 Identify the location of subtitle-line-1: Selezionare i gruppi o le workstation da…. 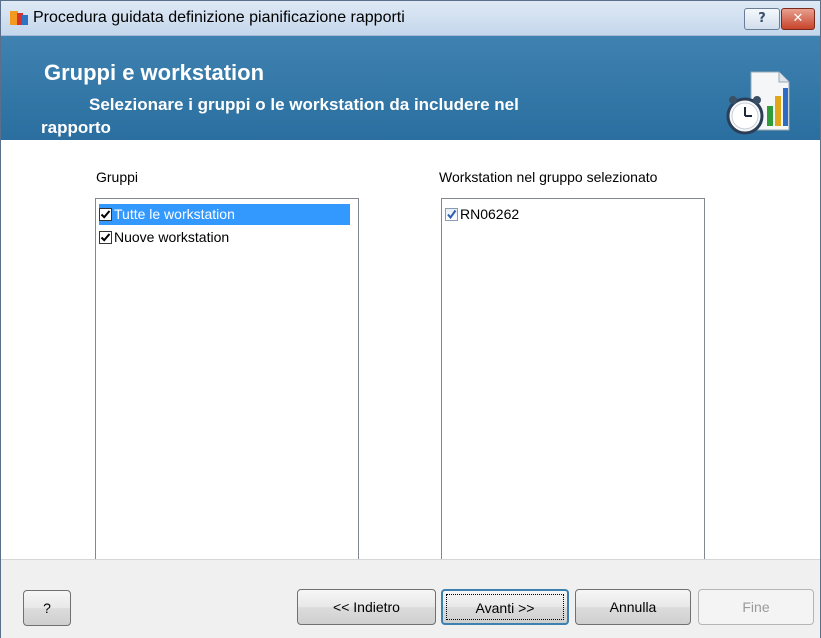
(304, 104).